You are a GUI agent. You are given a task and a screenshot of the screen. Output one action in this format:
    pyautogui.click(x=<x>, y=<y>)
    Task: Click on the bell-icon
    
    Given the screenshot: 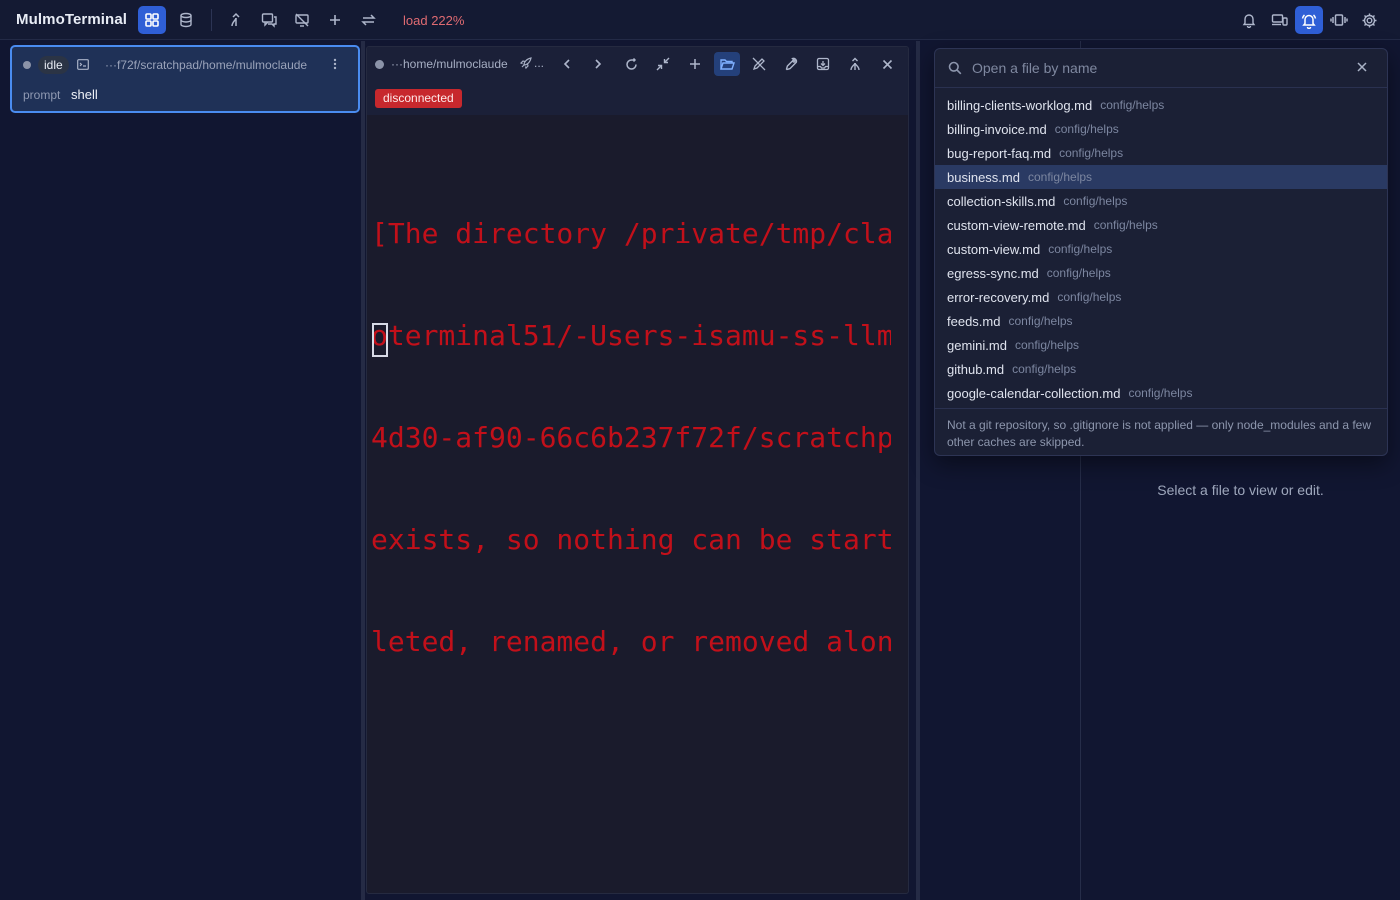 What is the action you would take?
    pyautogui.click(x=1249, y=21)
    